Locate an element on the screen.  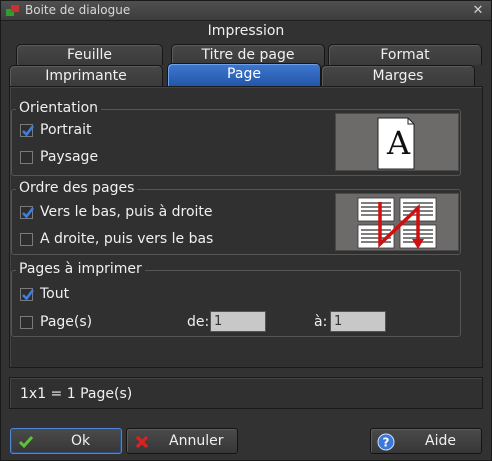
ok-button-label: Ok is located at coordinates (81, 441).